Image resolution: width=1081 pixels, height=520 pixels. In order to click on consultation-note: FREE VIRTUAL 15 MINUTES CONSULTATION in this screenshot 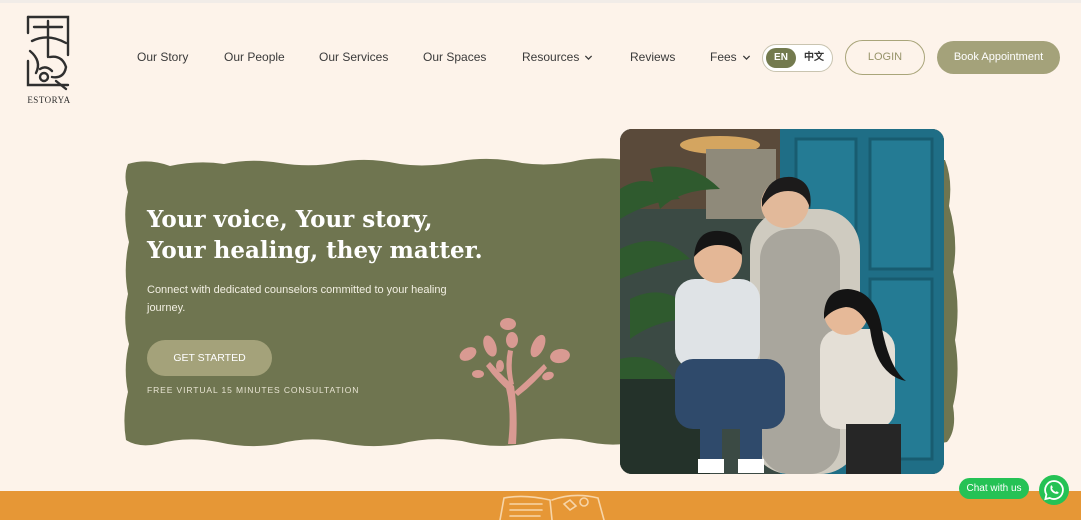, I will do `click(253, 390)`.